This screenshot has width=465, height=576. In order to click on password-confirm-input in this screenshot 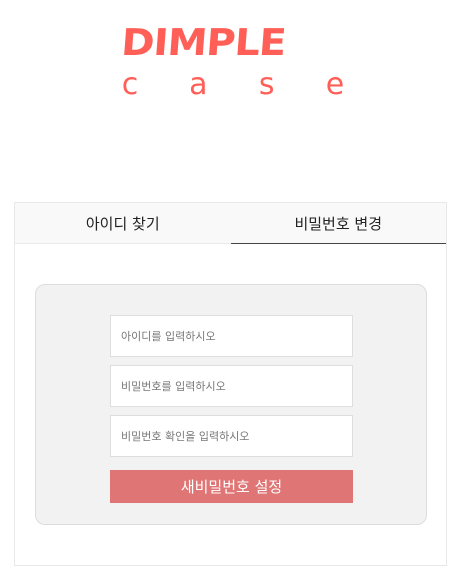, I will do `click(231, 436)`.